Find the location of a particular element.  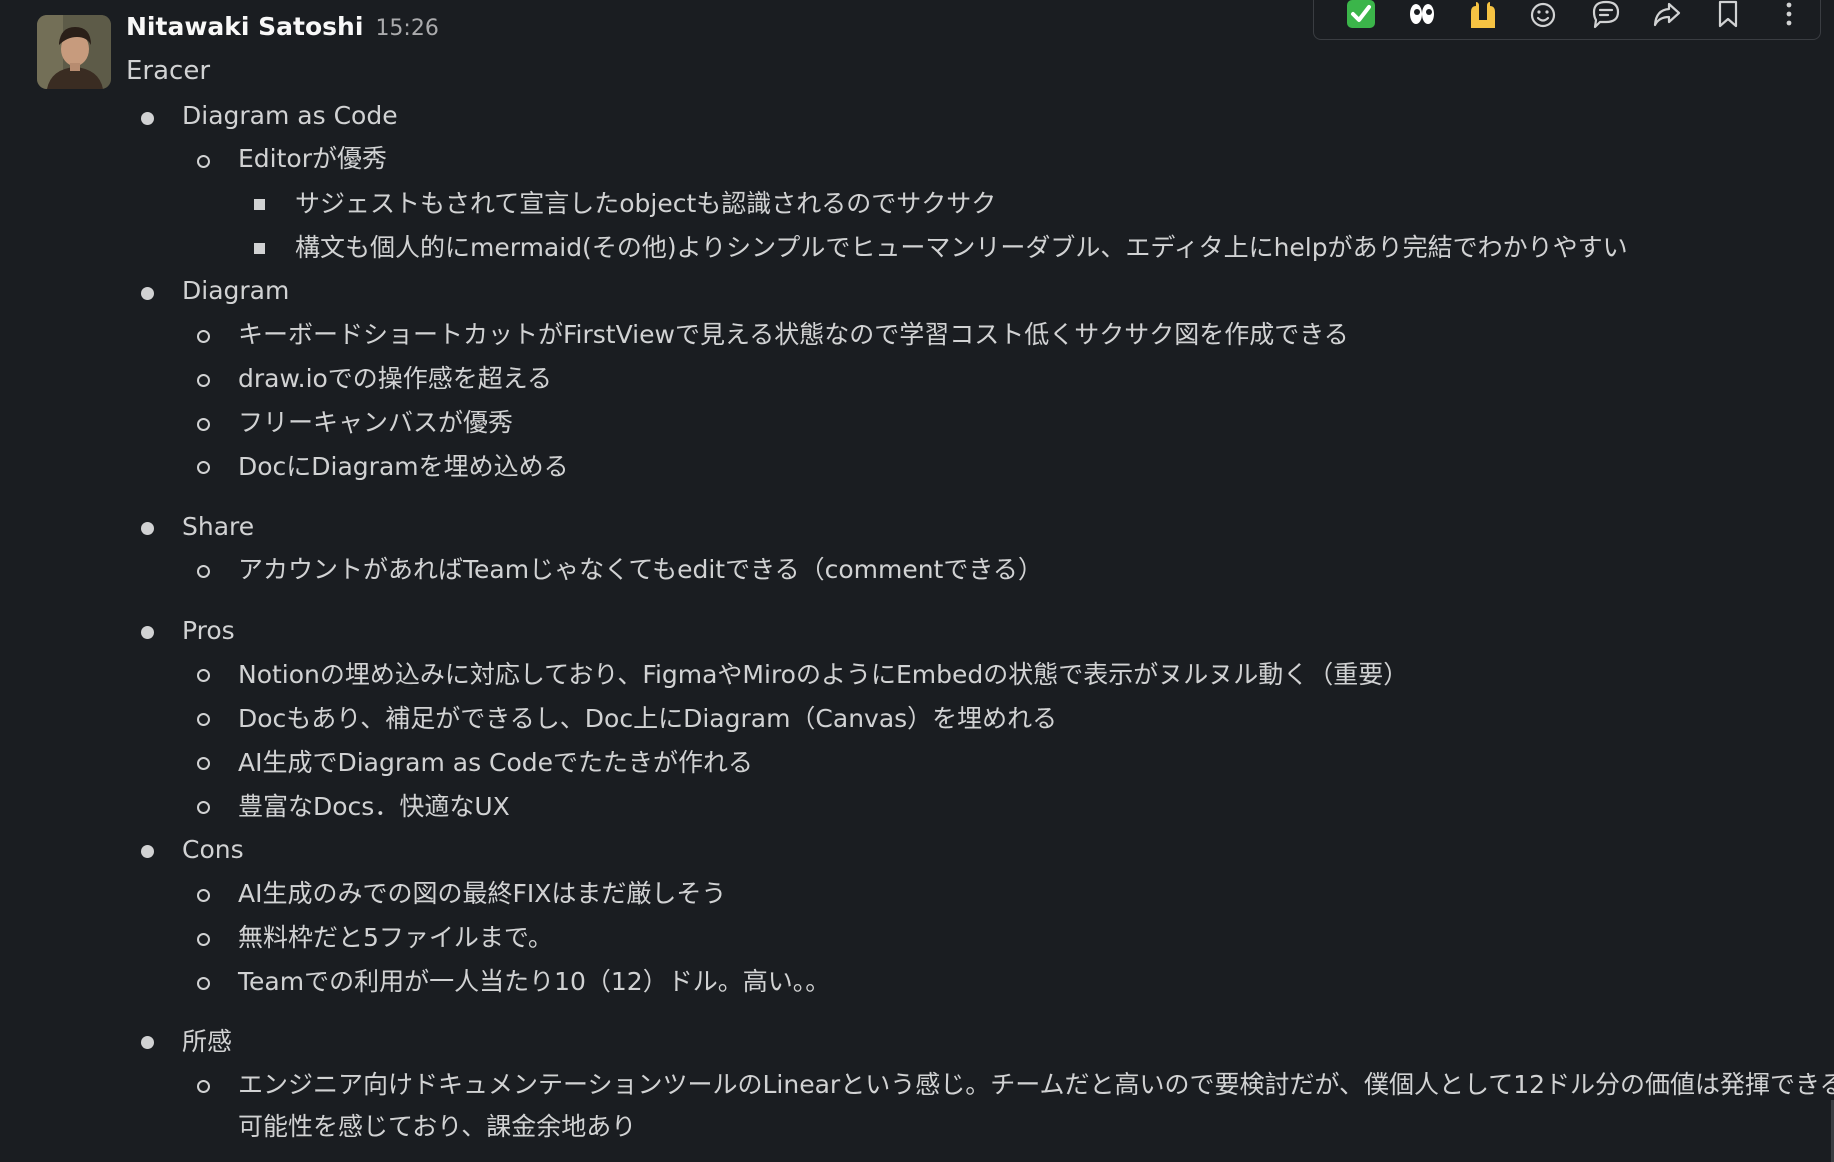

section-label: 所感 is located at coordinates (207, 1041).